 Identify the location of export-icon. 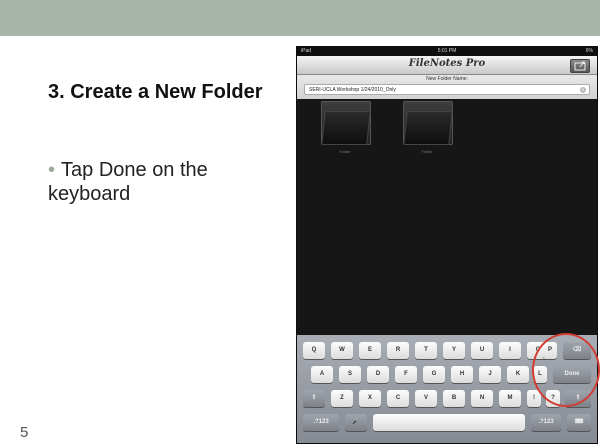
(580, 66).